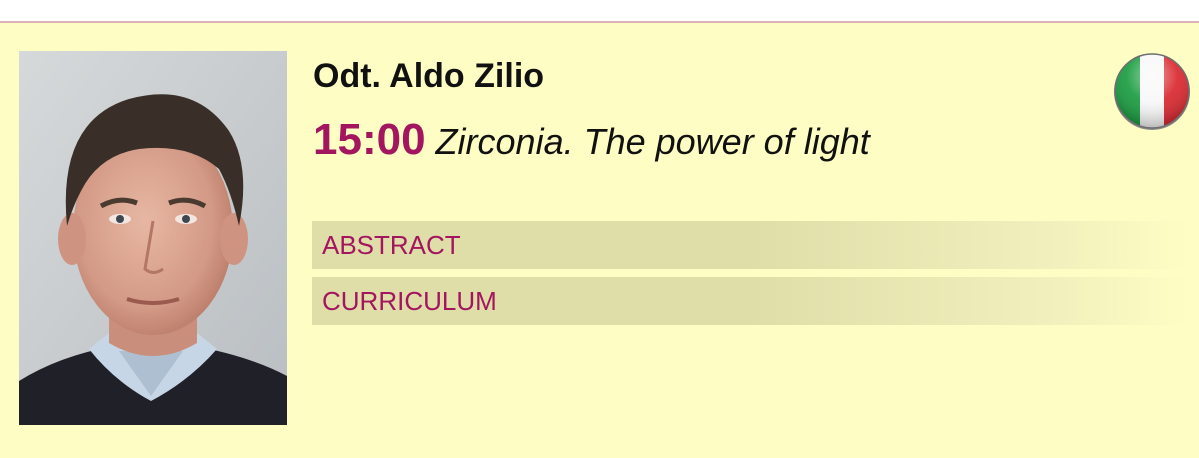  I want to click on curriculum-link: CURRICULUM, so click(753, 301).